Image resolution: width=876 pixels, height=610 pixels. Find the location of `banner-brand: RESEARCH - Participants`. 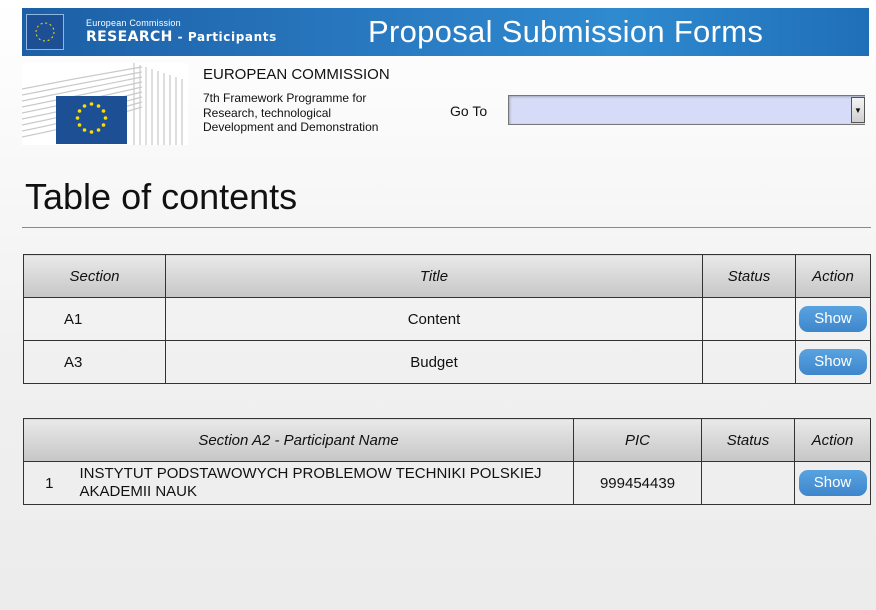

banner-brand: RESEARCH - Participants is located at coordinates (181, 37).